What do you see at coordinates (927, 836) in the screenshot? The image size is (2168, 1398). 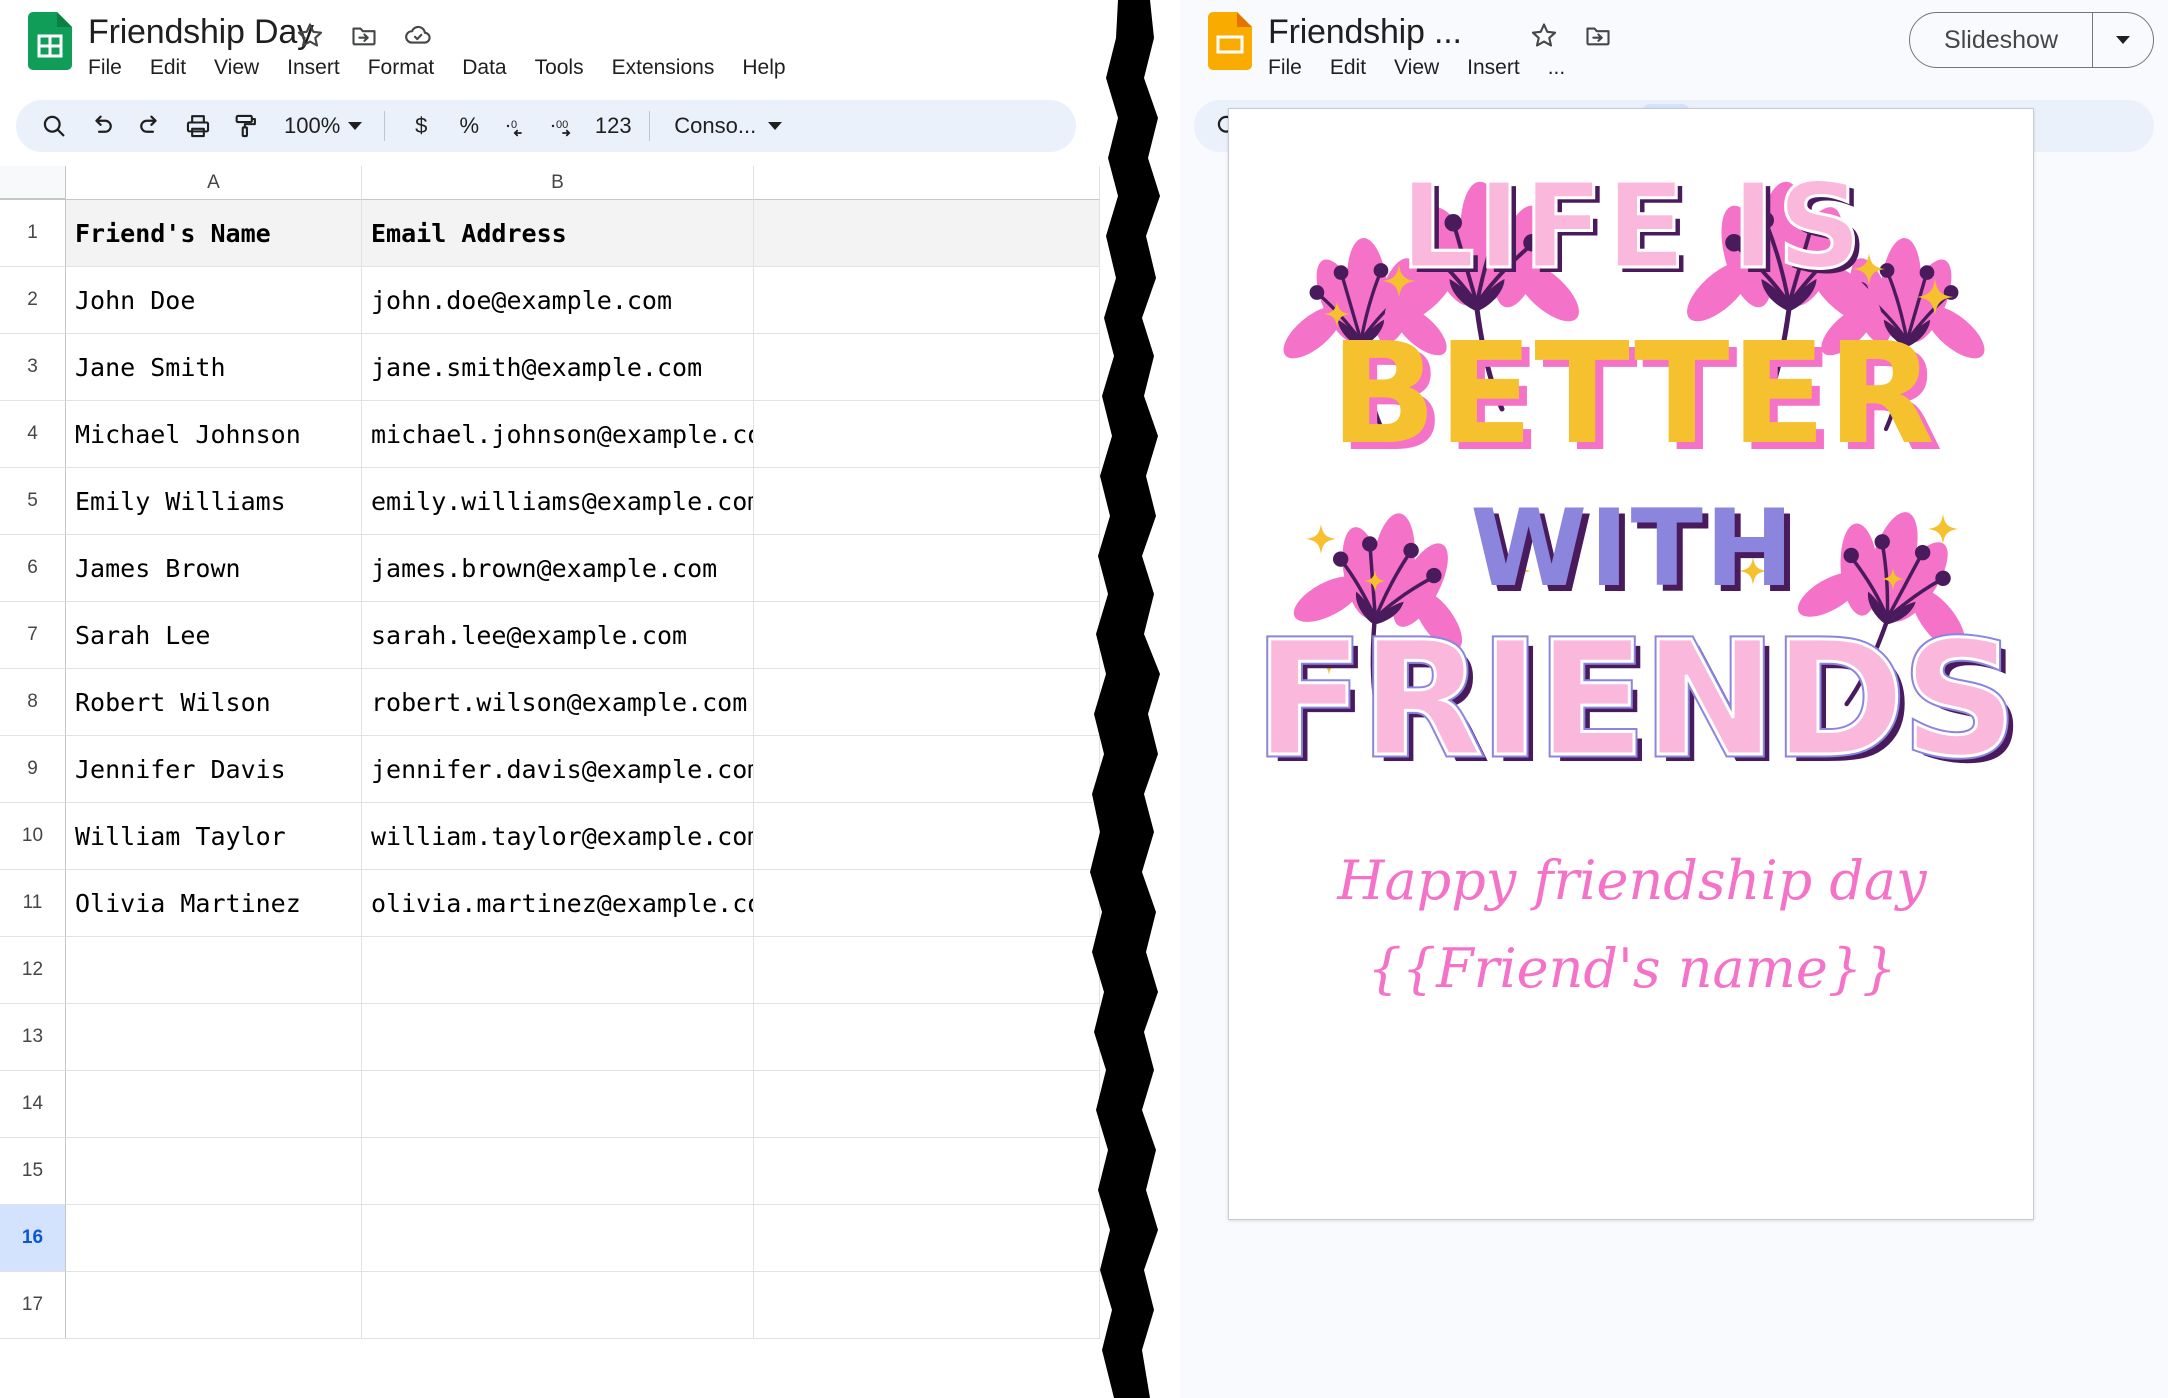 I see `cell-C10` at bounding box center [927, 836].